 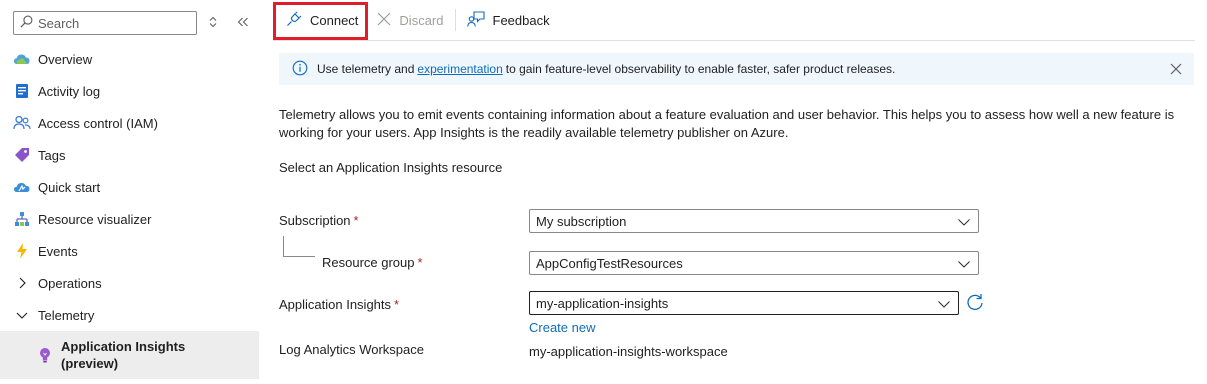 I want to click on sidebar-item-label: Overview, so click(x=65, y=59).